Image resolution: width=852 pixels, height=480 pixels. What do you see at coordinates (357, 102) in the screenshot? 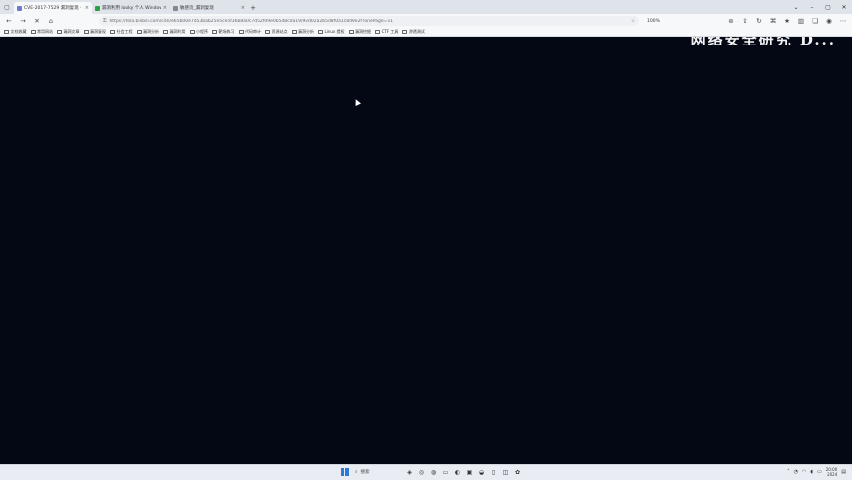
I see `mouse-cursor-icon` at bounding box center [357, 102].